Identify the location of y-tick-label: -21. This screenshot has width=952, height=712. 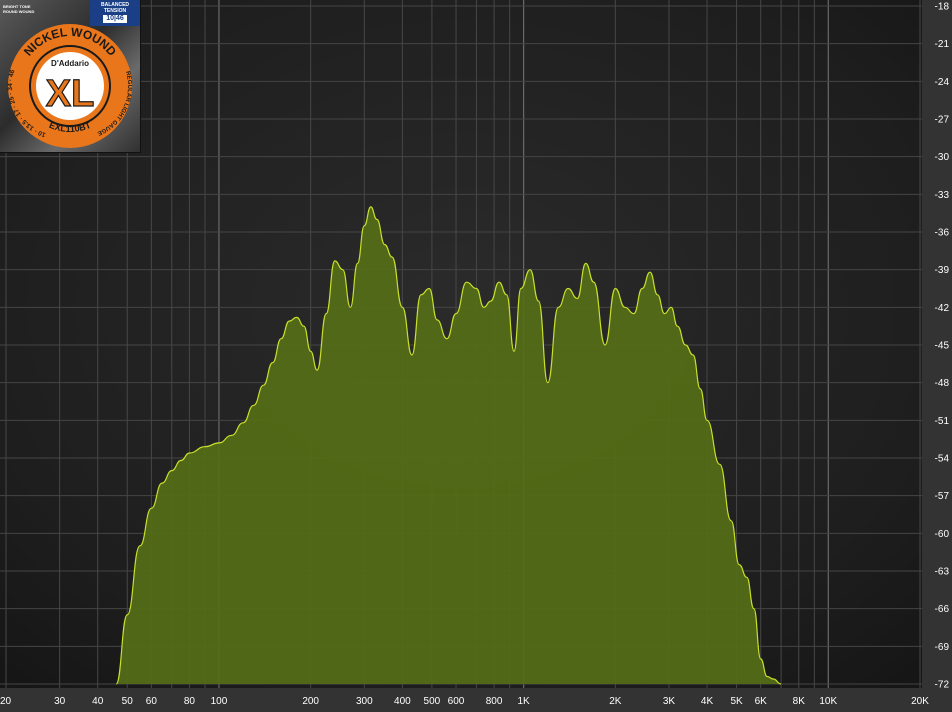
(942, 44).